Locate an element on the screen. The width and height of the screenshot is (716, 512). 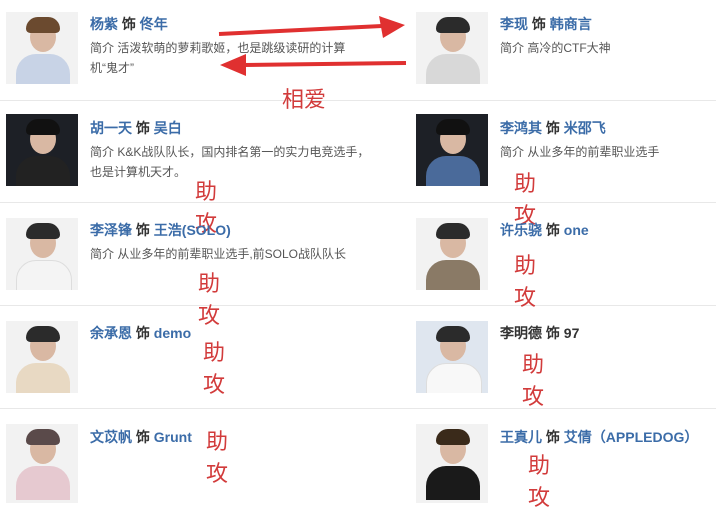
right-arrow-icon is located at coordinates (311, 27).